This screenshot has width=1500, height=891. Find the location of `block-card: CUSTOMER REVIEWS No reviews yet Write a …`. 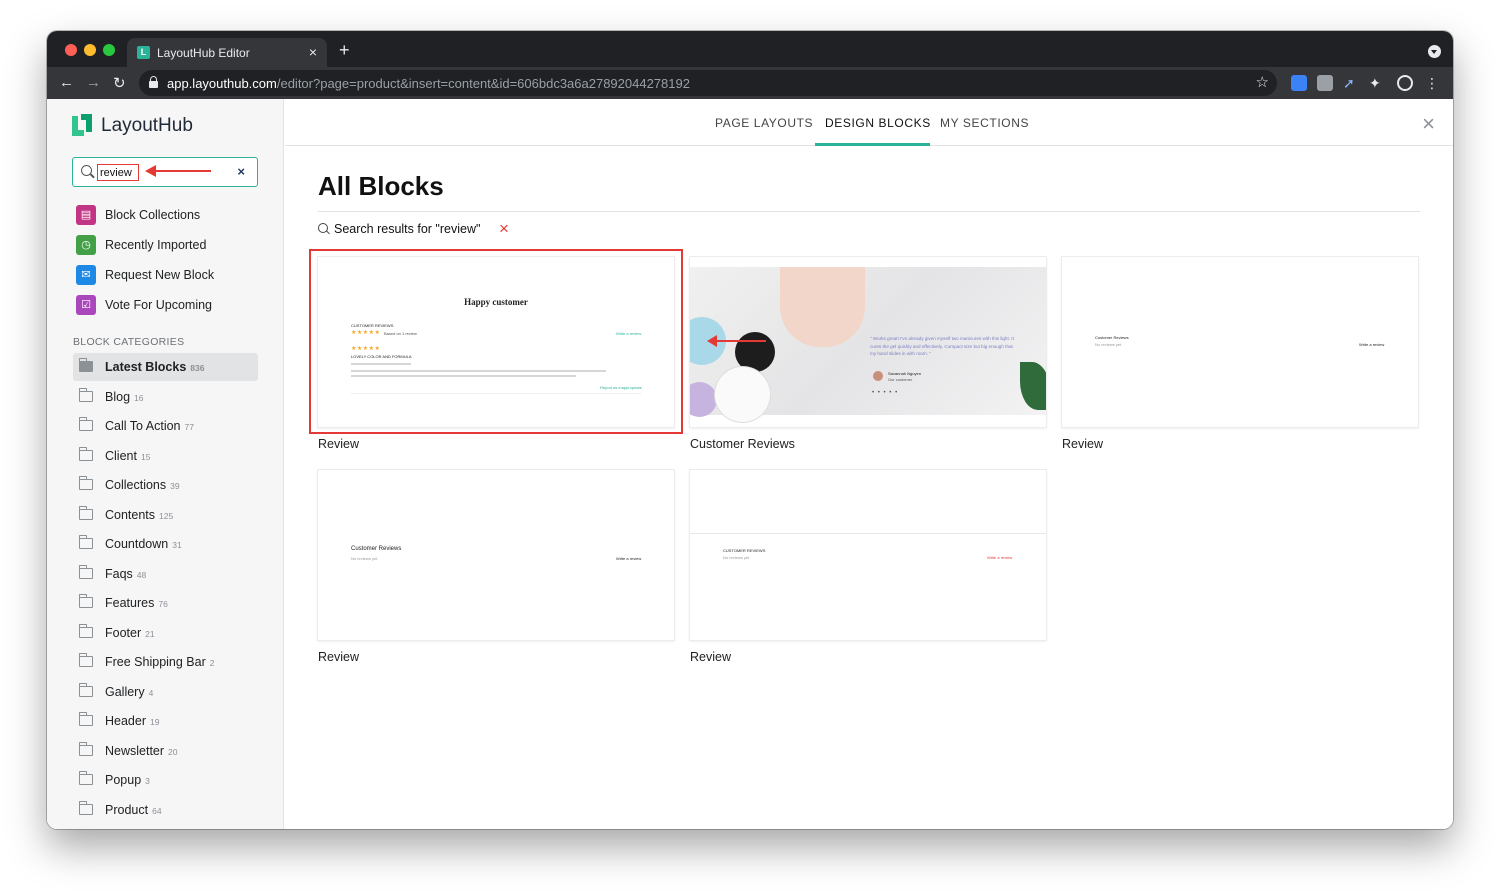

block-card: CUSTOMER REVIEWS No reviews yet Write a … is located at coordinates (868, 570).